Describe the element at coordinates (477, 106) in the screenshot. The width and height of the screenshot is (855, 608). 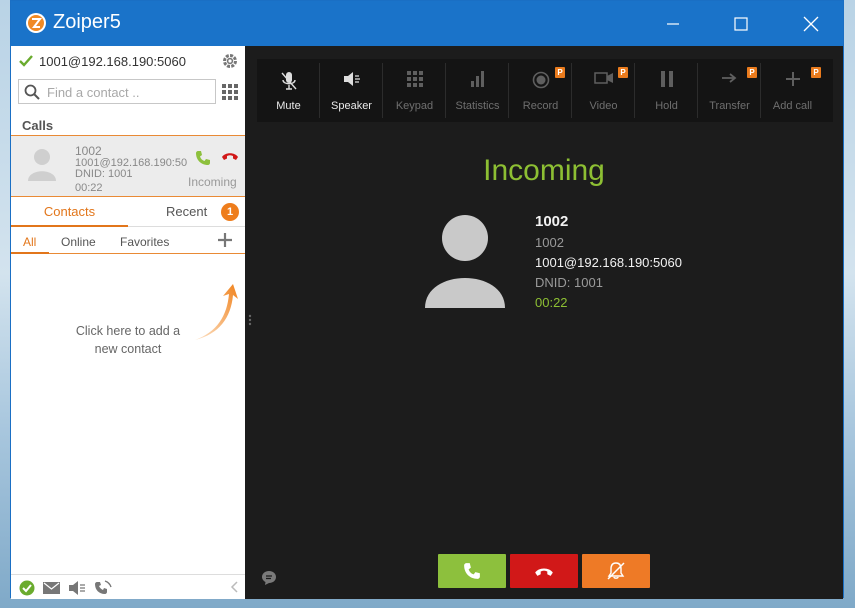
I see `statistics-label: Statistics` at that location.